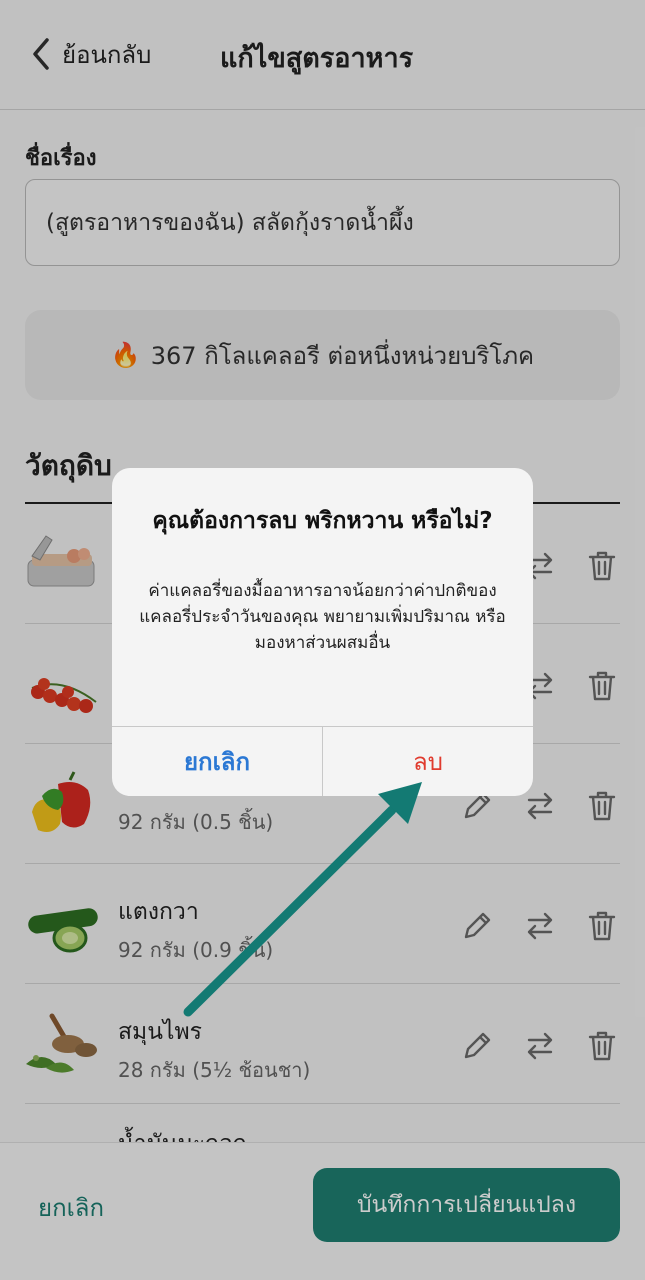  What do you see at coordinates (428, 761) in the screenshot?
I see `dialog-delete-button: ลบ` at bounding box center [428, 761].